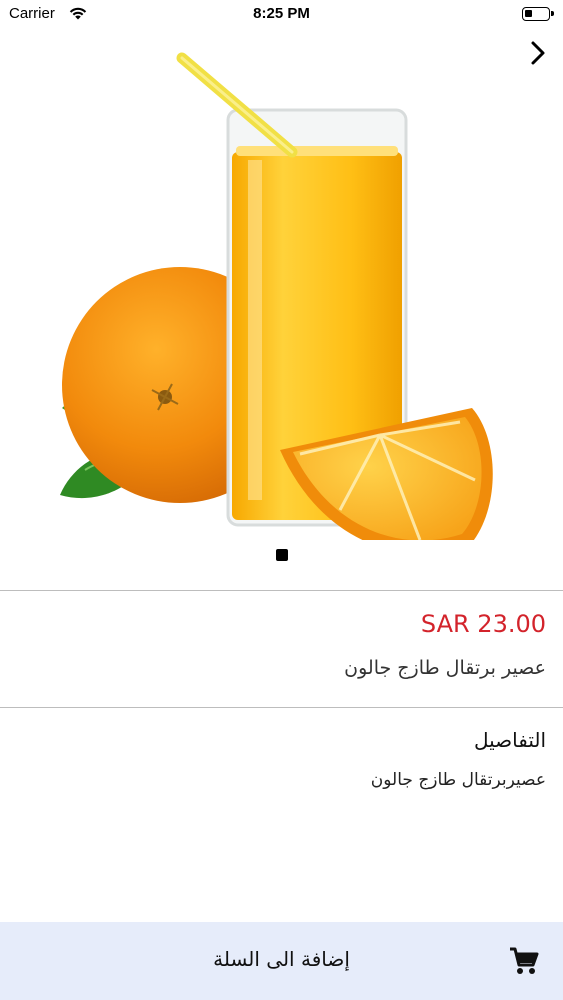 Image resolution: width=563 pixels, height=1000 pixels. I want to click on status-time: 8:25 PM, so click(281, 13).